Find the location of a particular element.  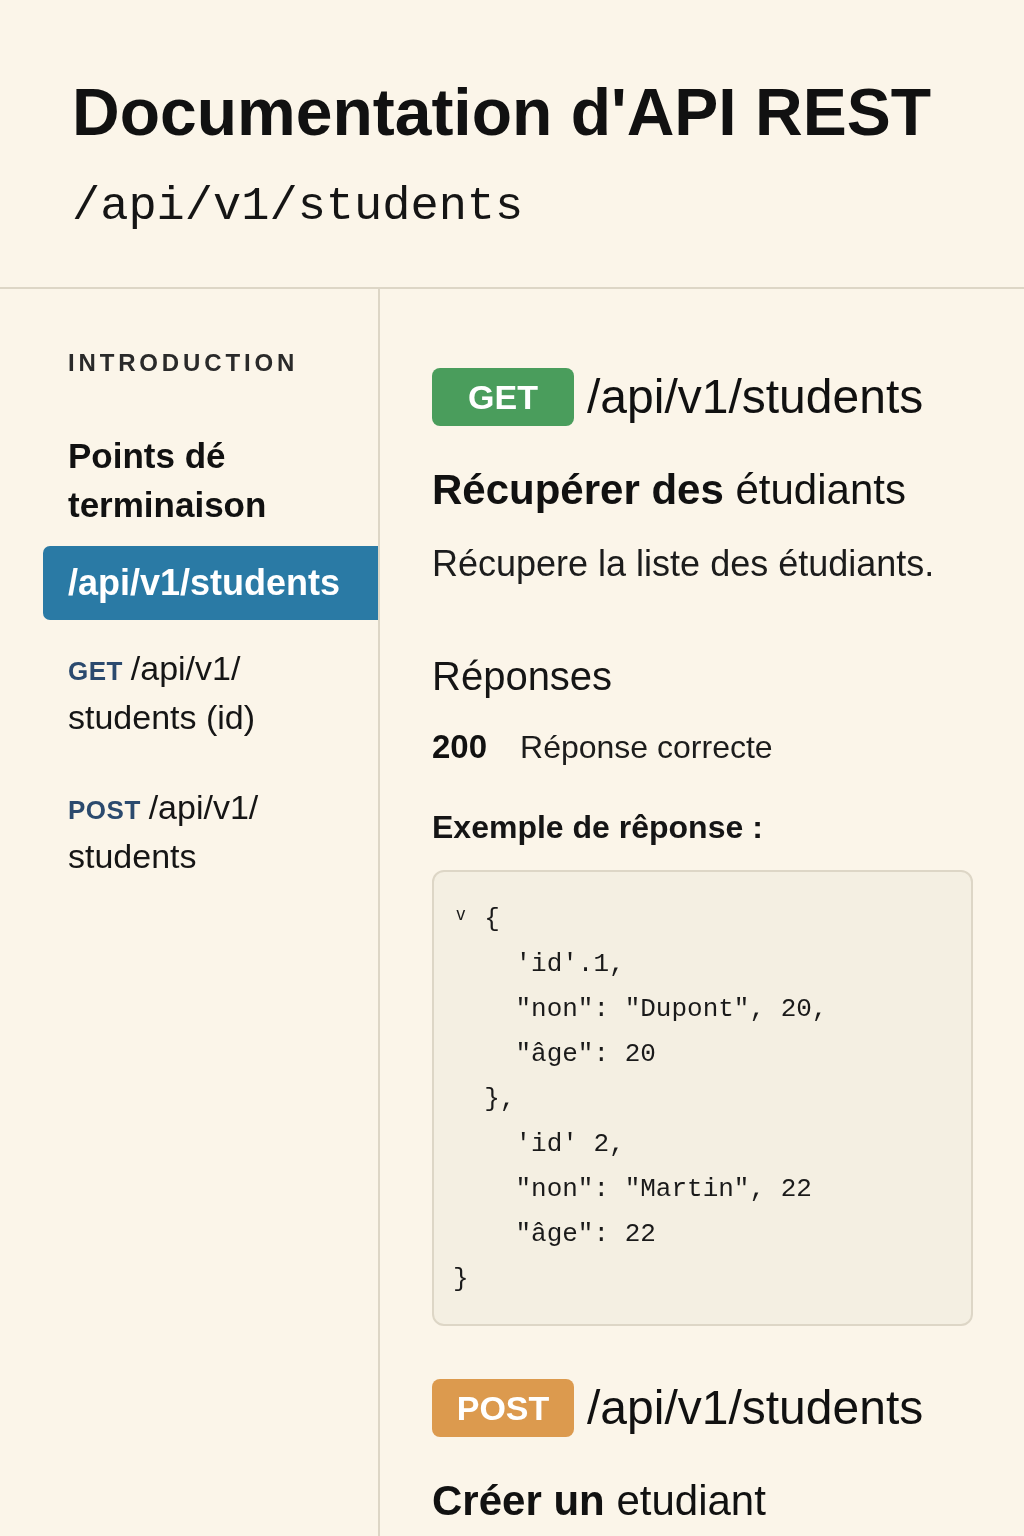

code-line: 'id' 2, is located at coordinates (570, 1144).